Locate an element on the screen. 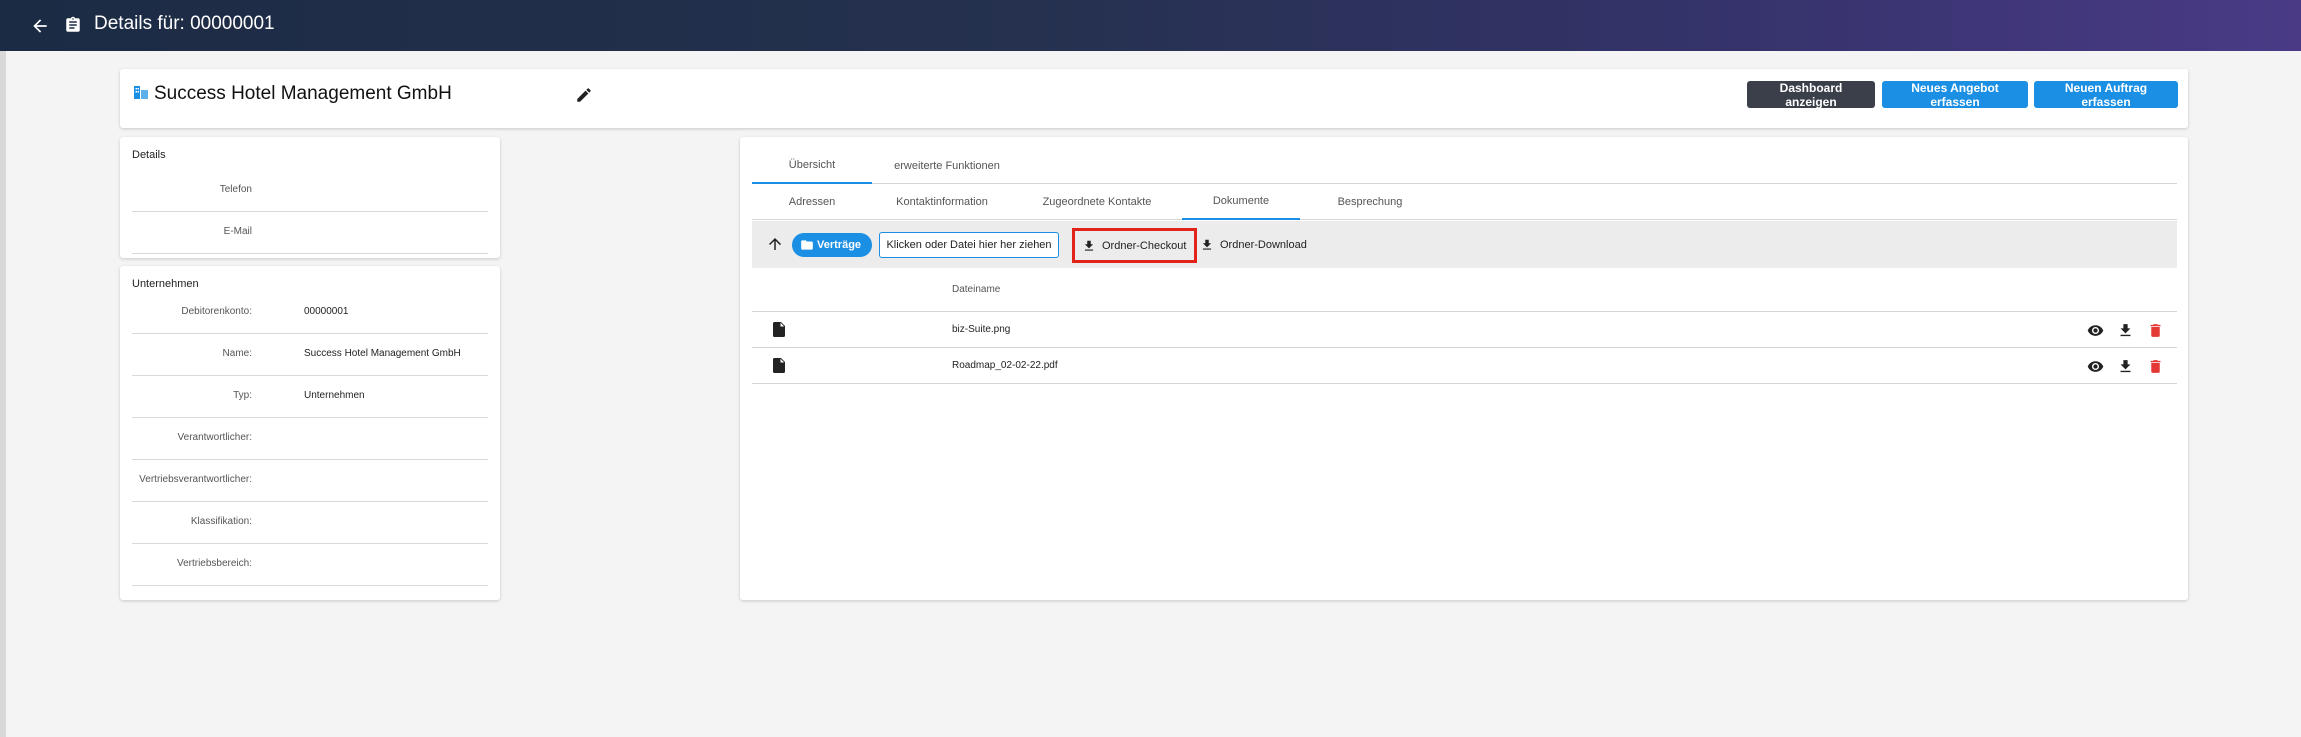  company-value: 00000001 is located at coordinates (326, 311).